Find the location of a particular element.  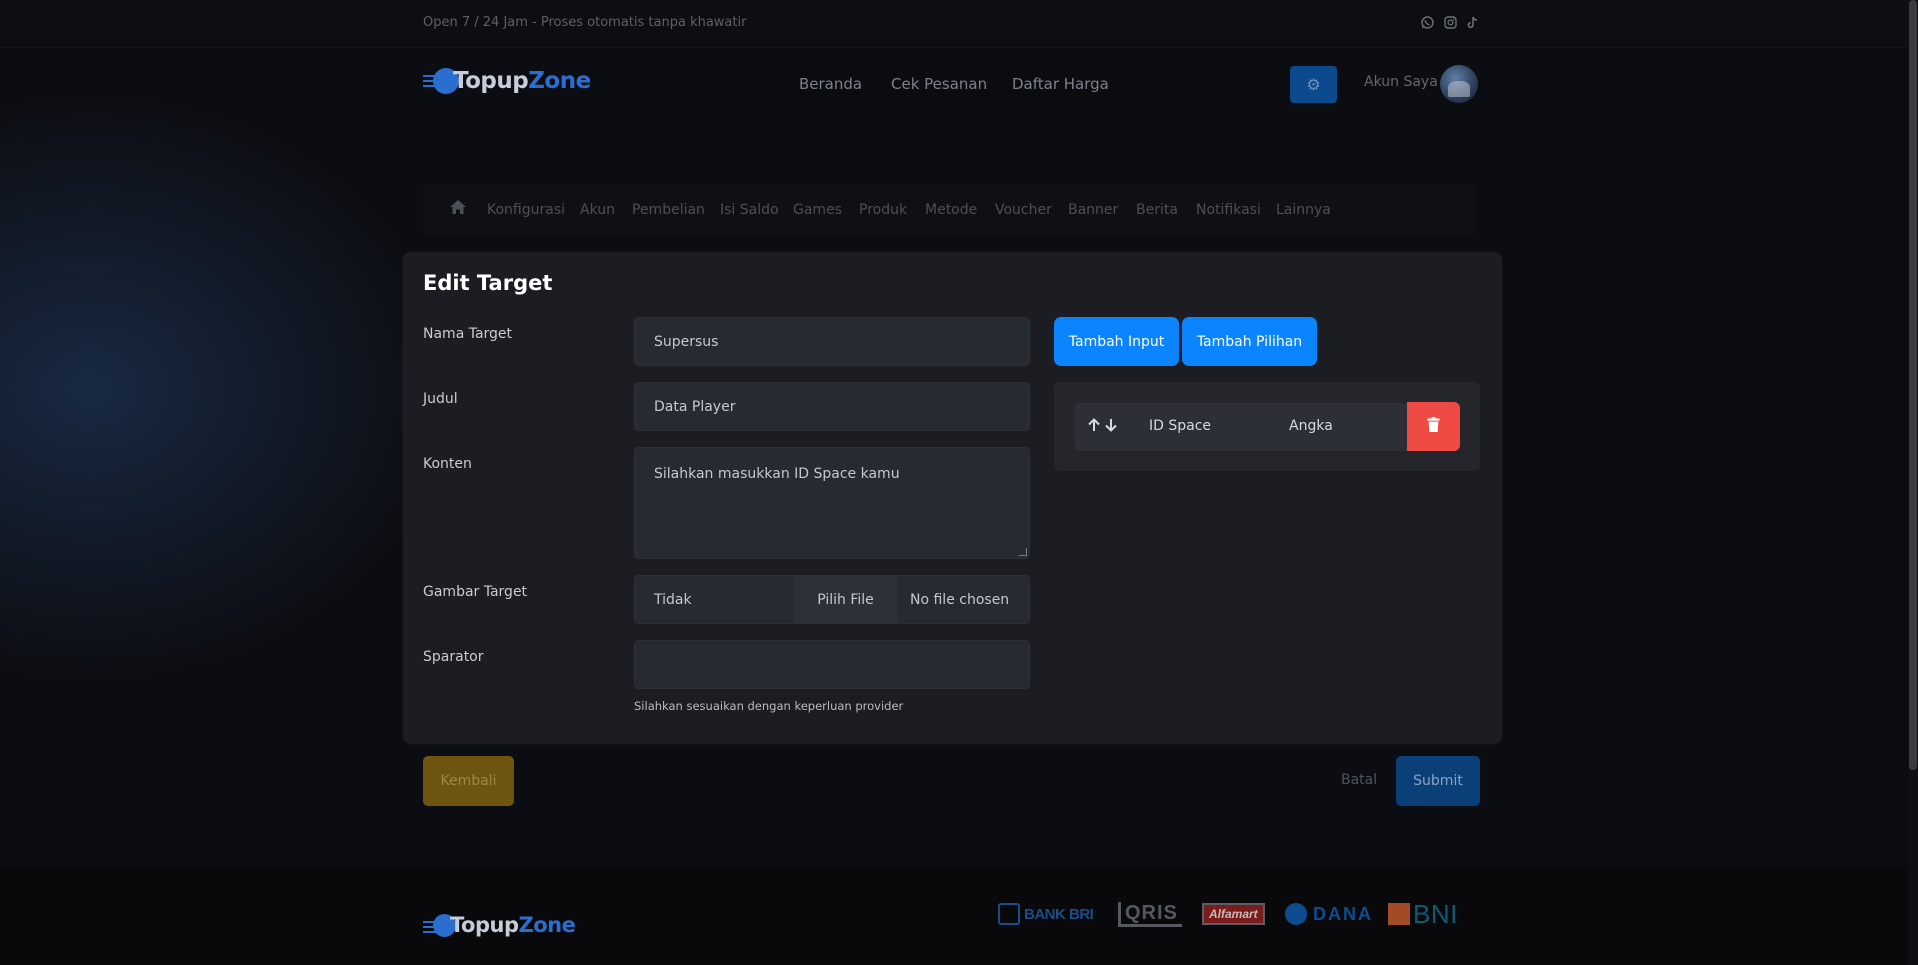

menu-item-lainnya: Lainnya is located at coordinates (1303, 210).